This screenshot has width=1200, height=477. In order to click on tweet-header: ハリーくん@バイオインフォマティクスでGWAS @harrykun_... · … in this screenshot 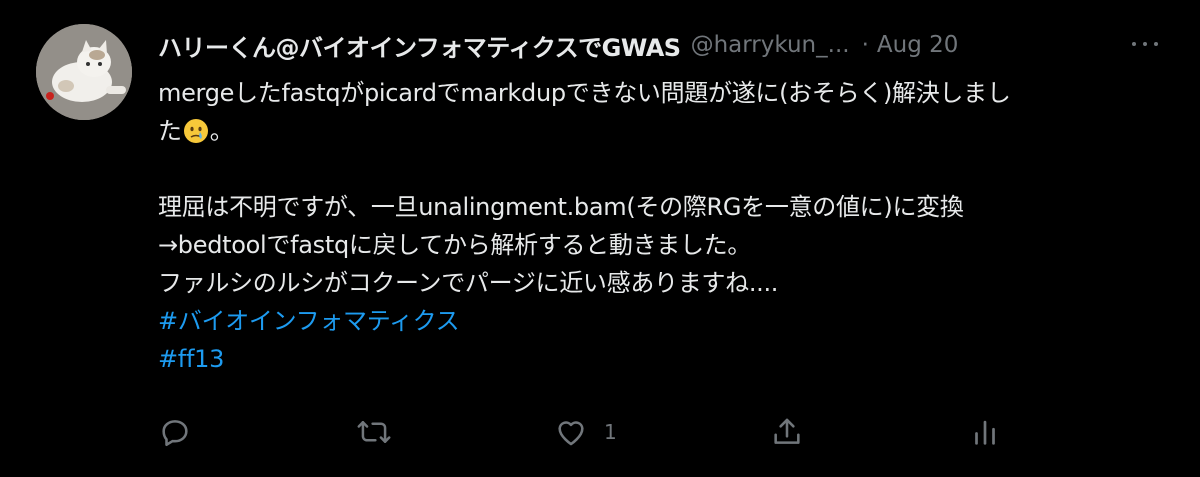, I will do `click(658, 45)`.